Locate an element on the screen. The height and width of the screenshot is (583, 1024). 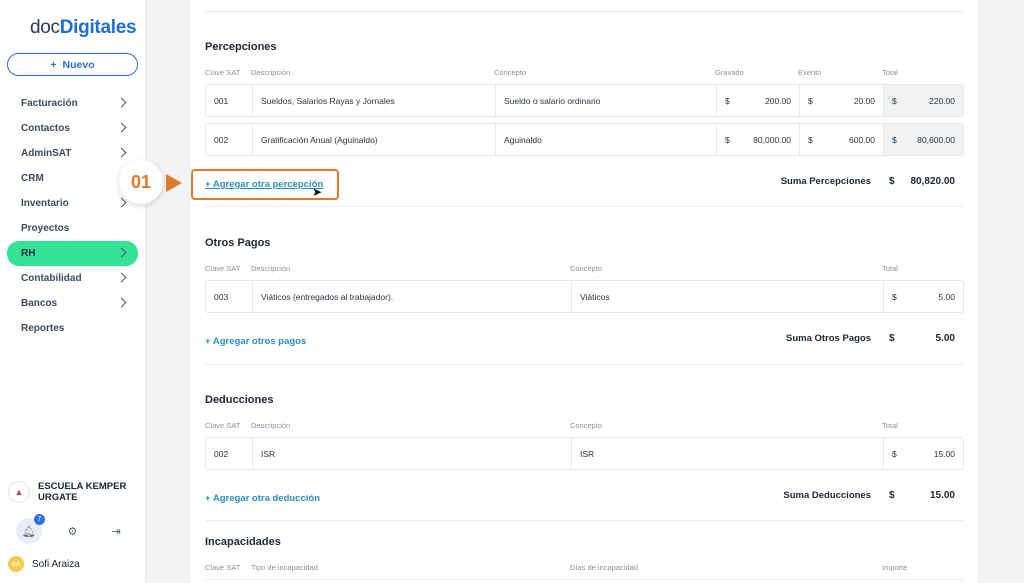
total-value: 15.00 is located at coordinates (944, 453).